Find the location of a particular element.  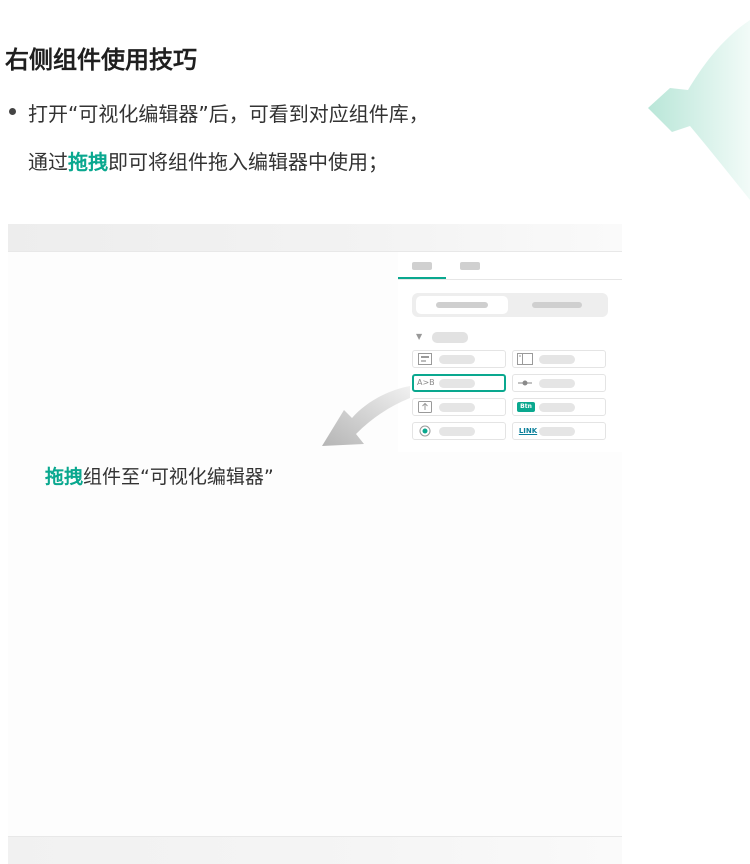

tip-line-2-pre: 通过 is located at coordinates (48, 162).